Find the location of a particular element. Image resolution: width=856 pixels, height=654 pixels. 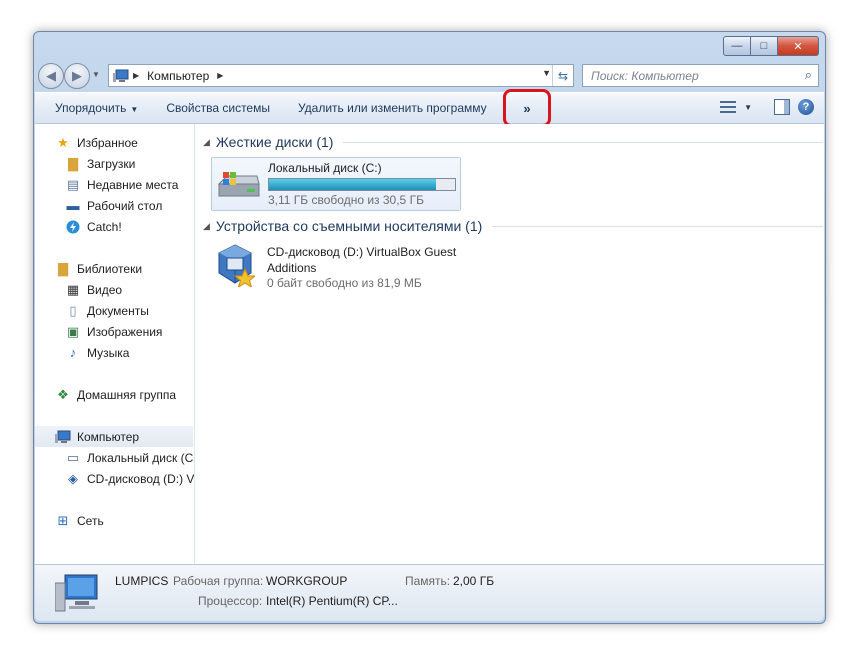

group-title: Устройства со съемными носителями (1) is located at coordinates (349, 226).